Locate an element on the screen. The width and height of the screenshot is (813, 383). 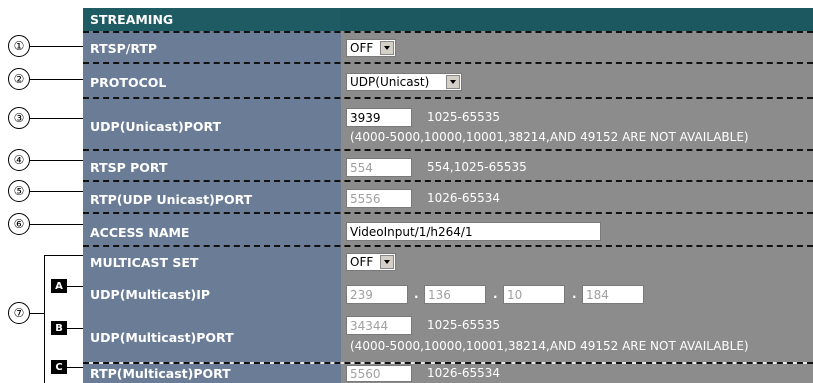
rtsp-port-label: RTSP PORT is located at coordinates (212, 167).